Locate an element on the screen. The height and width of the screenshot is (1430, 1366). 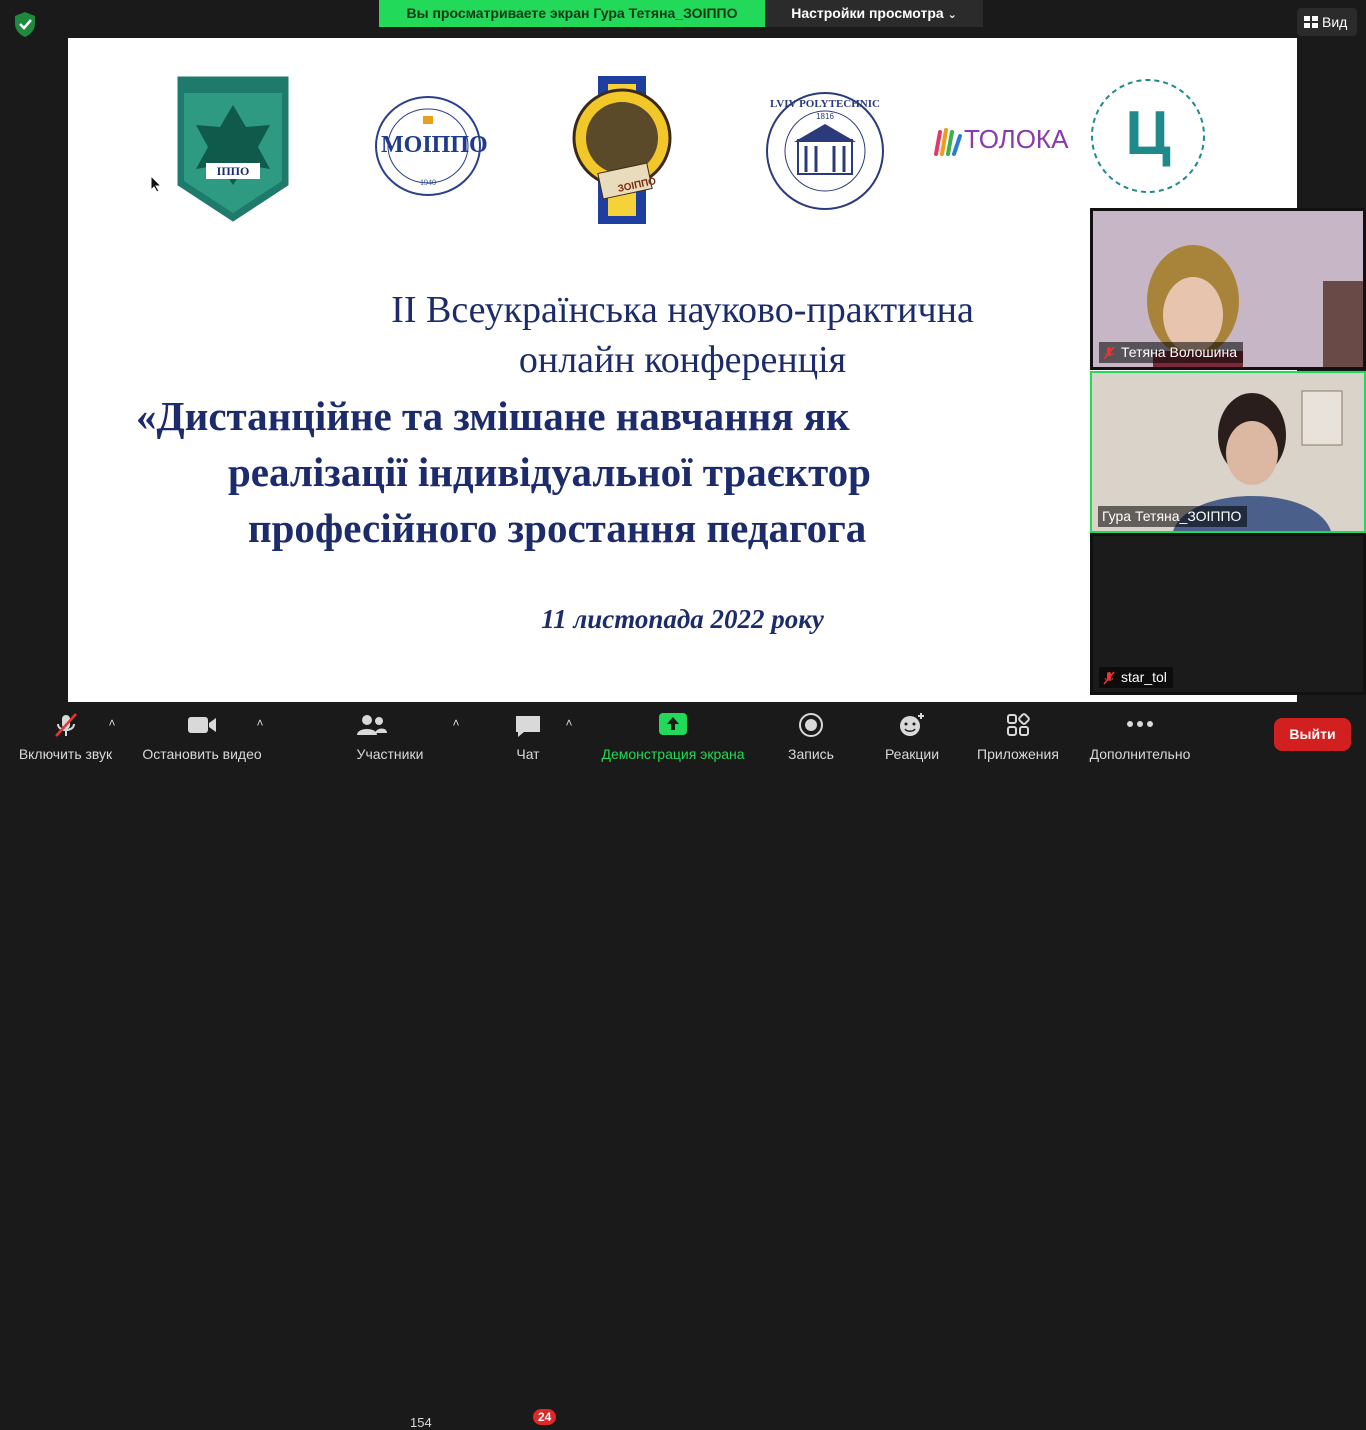
more-dots-icon is located at coordinates (1140, 724).